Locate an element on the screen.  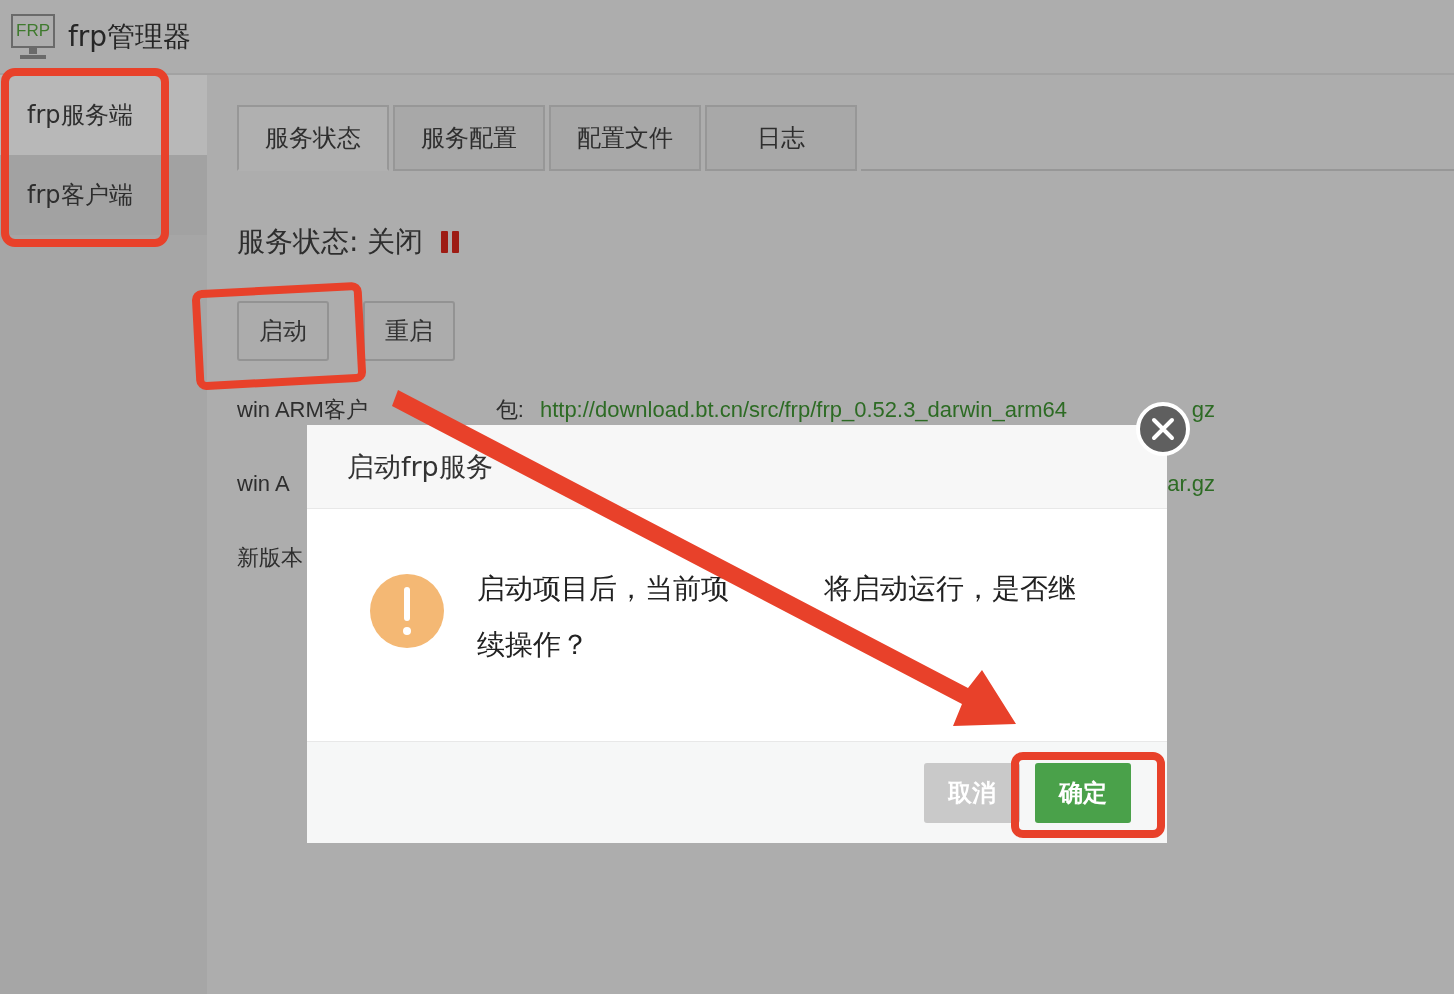
sidebar-item: frp客户端 is located at coordinates (103, 195).